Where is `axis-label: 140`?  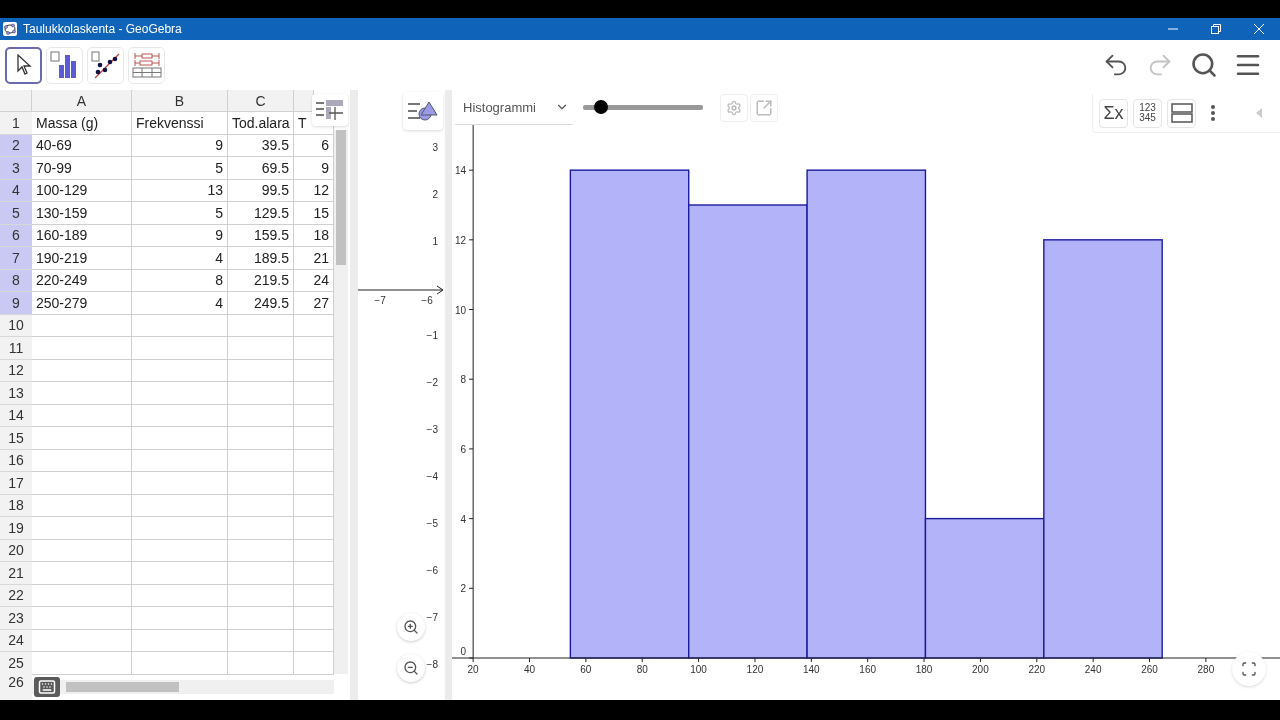
axis-label: 140 is located at coordinates (811, 669).